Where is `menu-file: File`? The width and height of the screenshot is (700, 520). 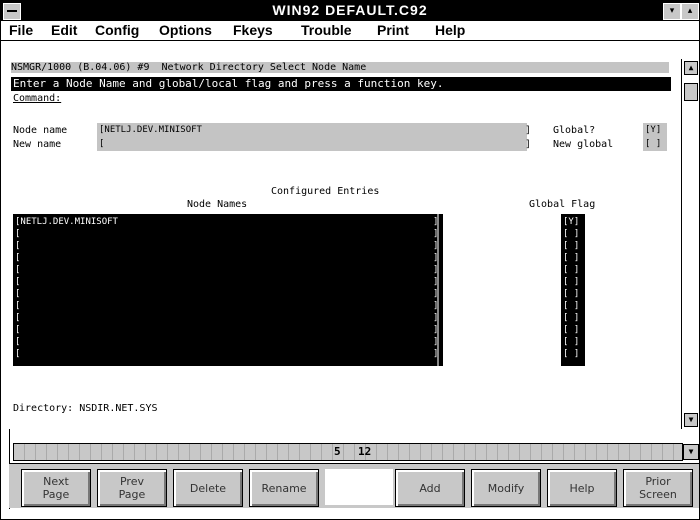 menu-file: File is located at coordinates (21, 30).